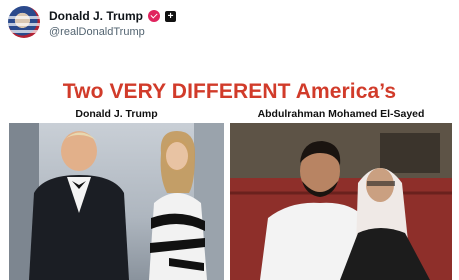 This screenshot has height=280, width=459. Describe the element at coordinates (116, 114) in the screenshot. I see `left-panel-label: Donald J. Trump` at that location.